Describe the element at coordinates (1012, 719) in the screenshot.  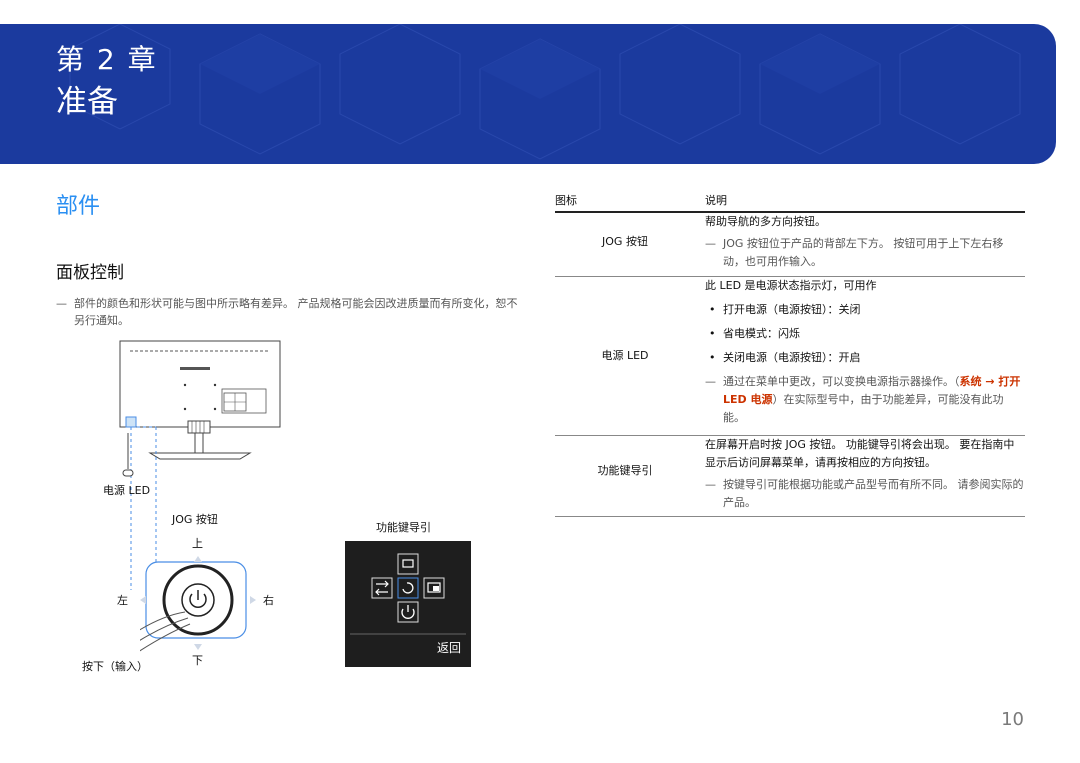
I see `page-number: 10` at that location.